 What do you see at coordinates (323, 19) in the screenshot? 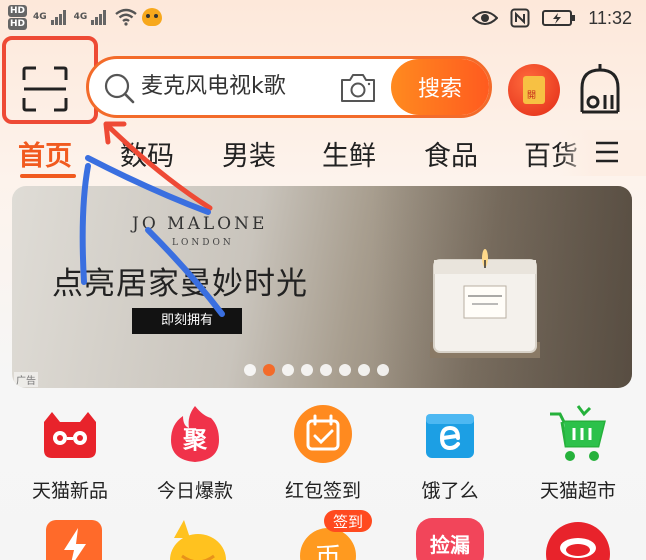
I see `status-bar: HD HD 4G 4G 11:32` at bounding box center [323, 19].